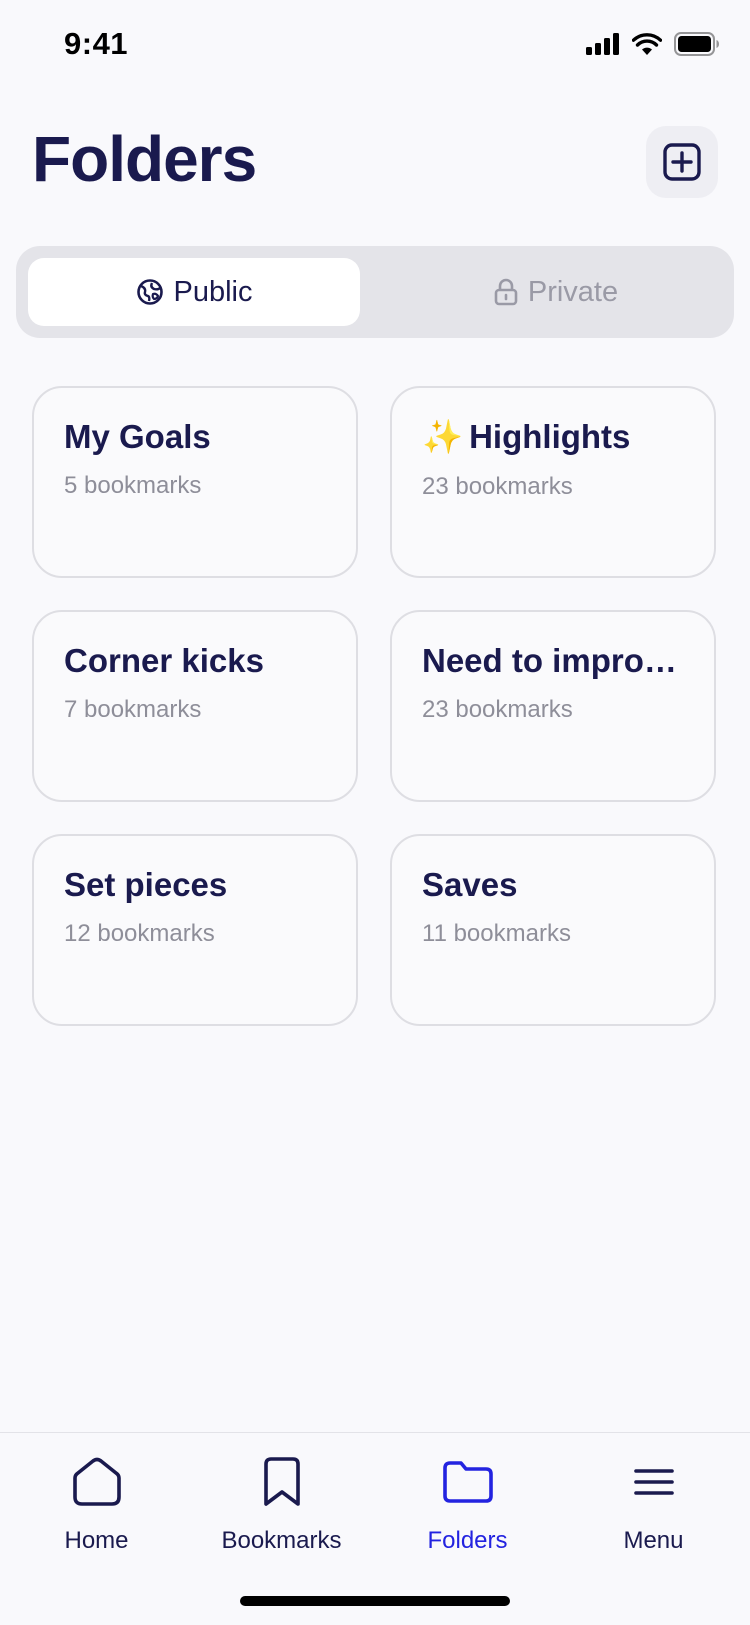  I want to click on home-icon, so click(97, 1482).